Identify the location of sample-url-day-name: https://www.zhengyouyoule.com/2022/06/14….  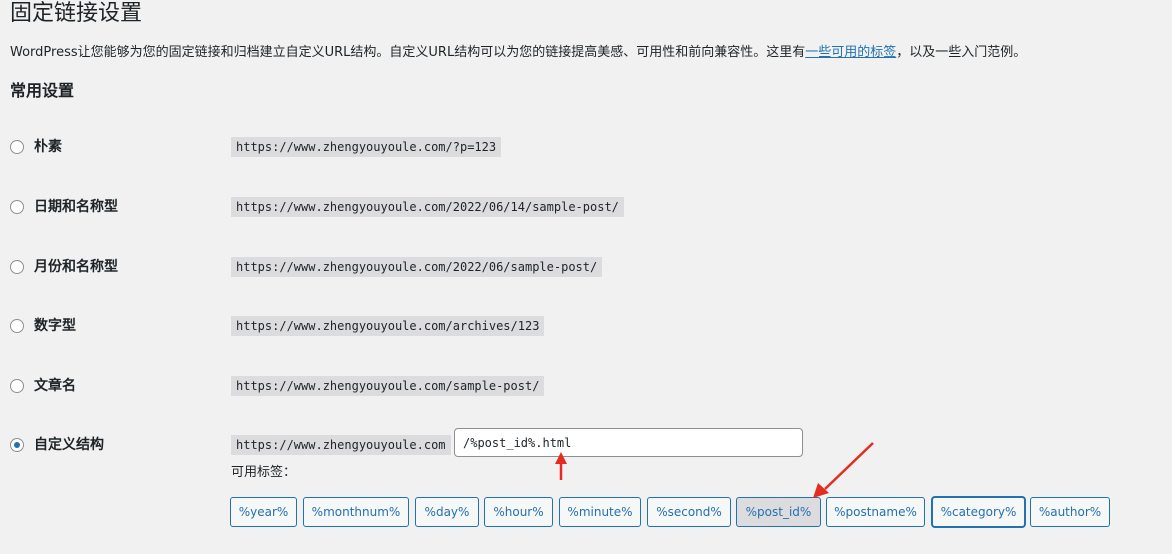
(427, 207).